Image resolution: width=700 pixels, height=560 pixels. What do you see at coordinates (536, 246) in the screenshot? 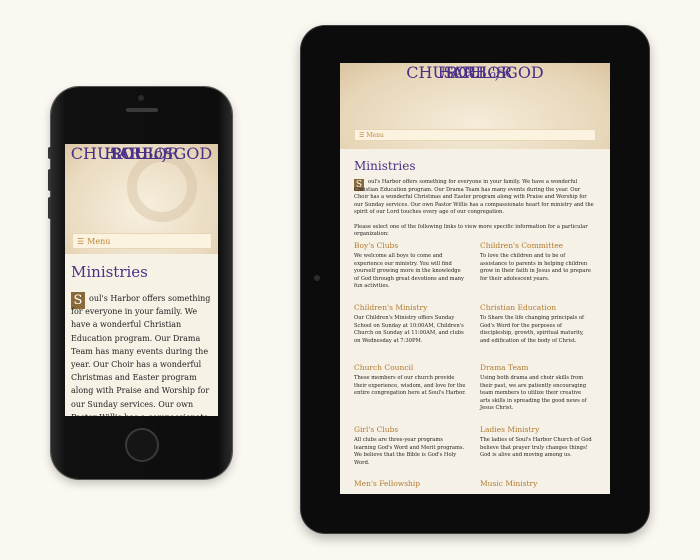
I see `org-link: Children's Committee` at bounding box center [536, 246].